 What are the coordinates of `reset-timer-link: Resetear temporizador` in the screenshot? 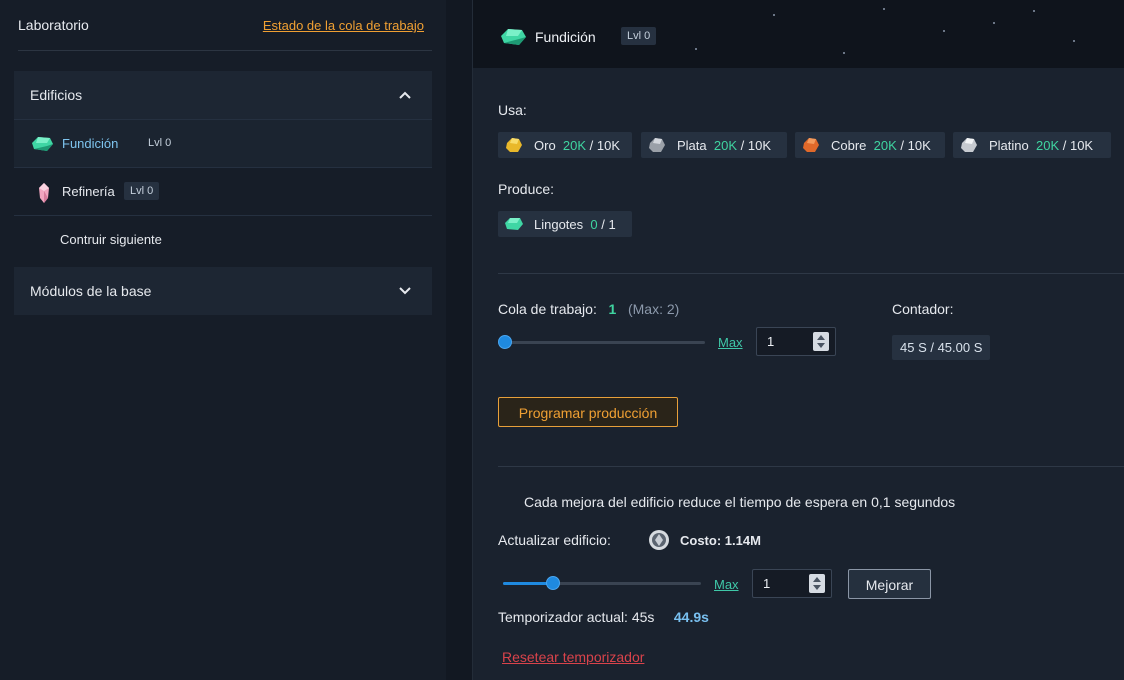 It's located at (573, 657).